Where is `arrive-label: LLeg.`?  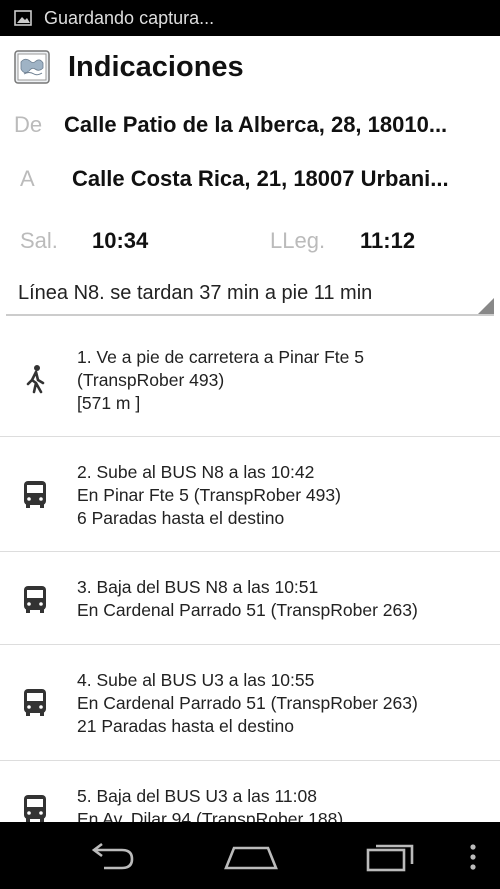 arrive-label: LLeg. is located at coordinates (298, 240).